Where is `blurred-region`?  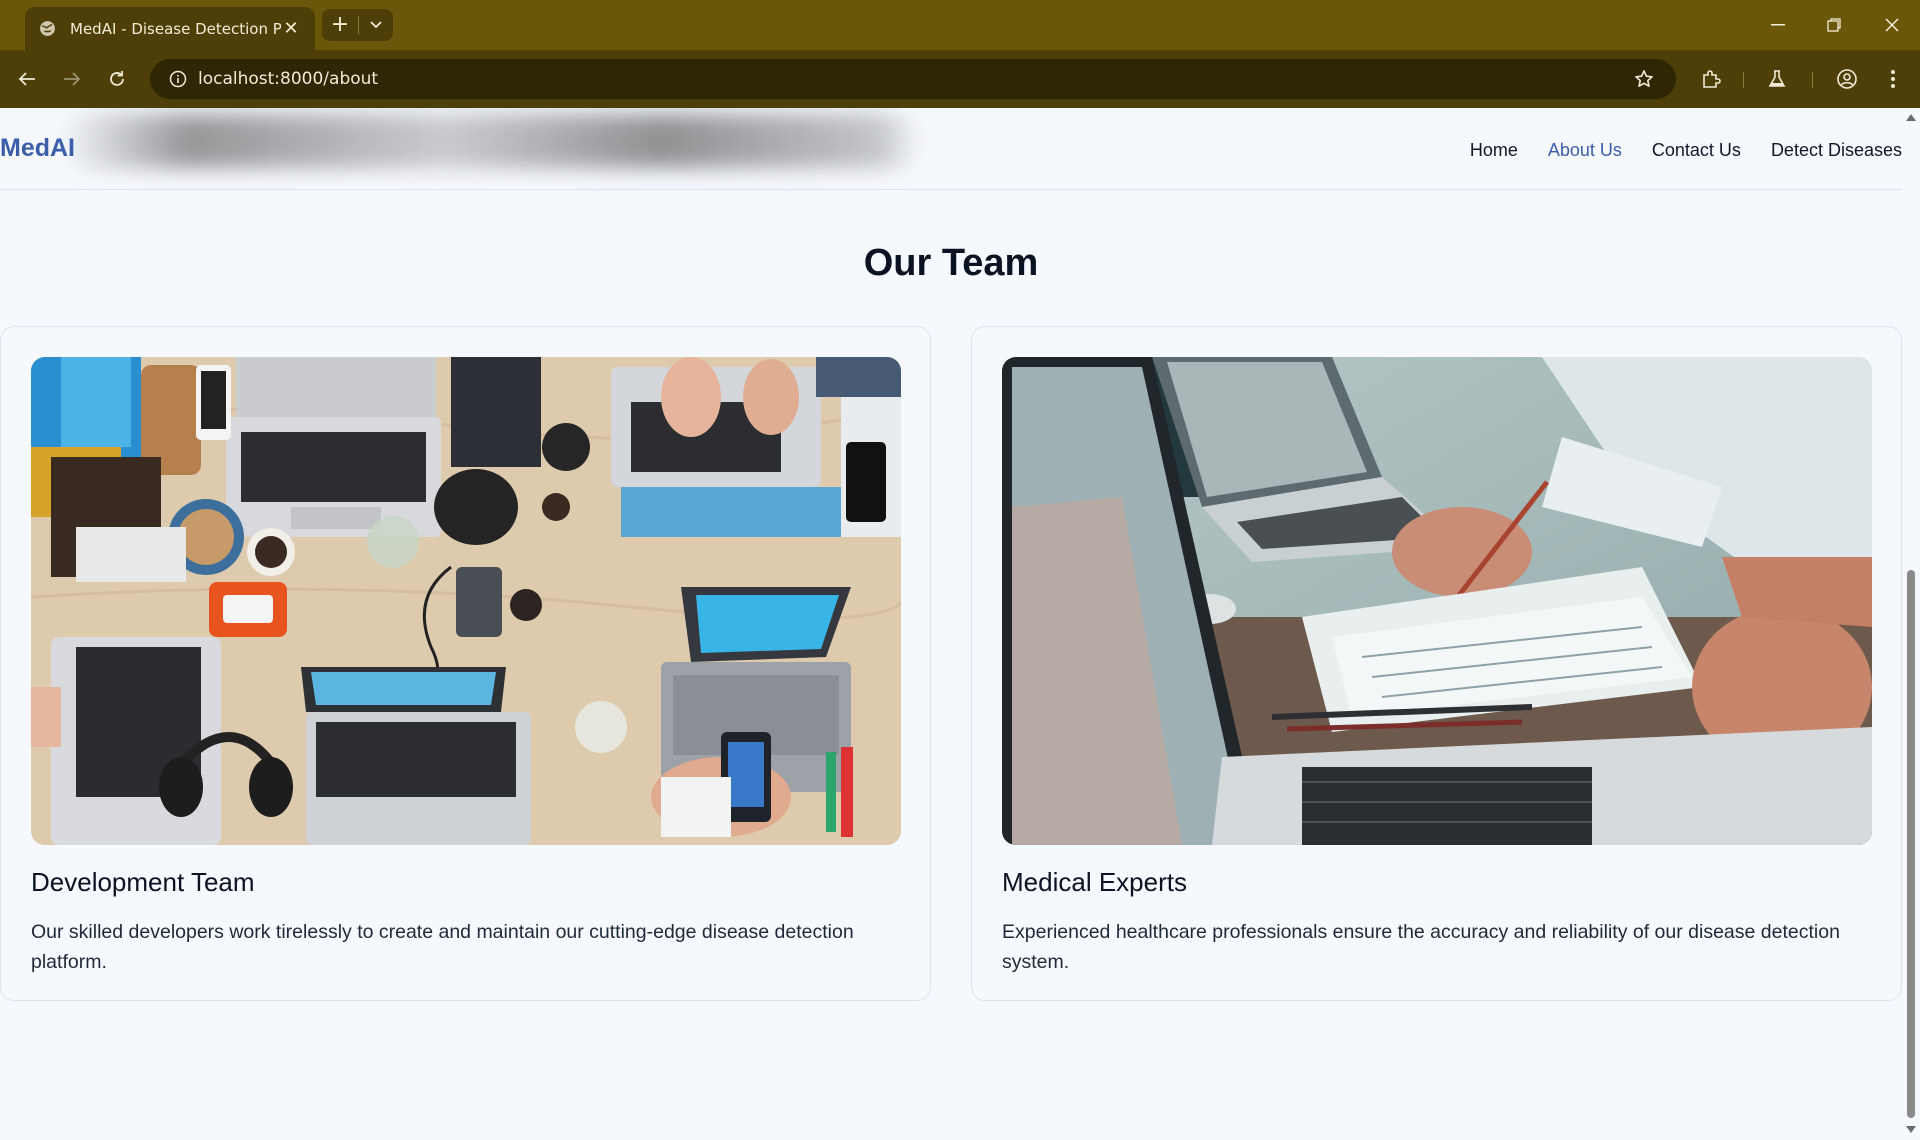 blurred-region is located at coordinates (490, 141).